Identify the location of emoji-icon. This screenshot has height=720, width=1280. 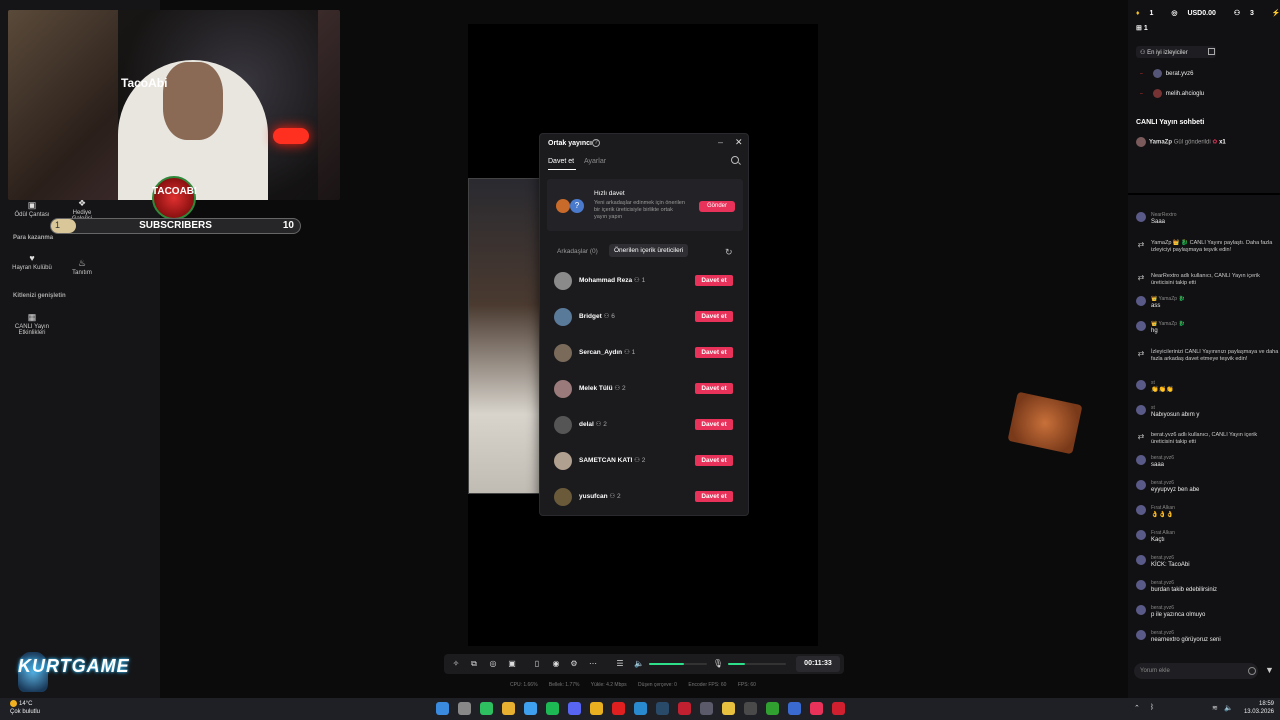
(1252, 671).